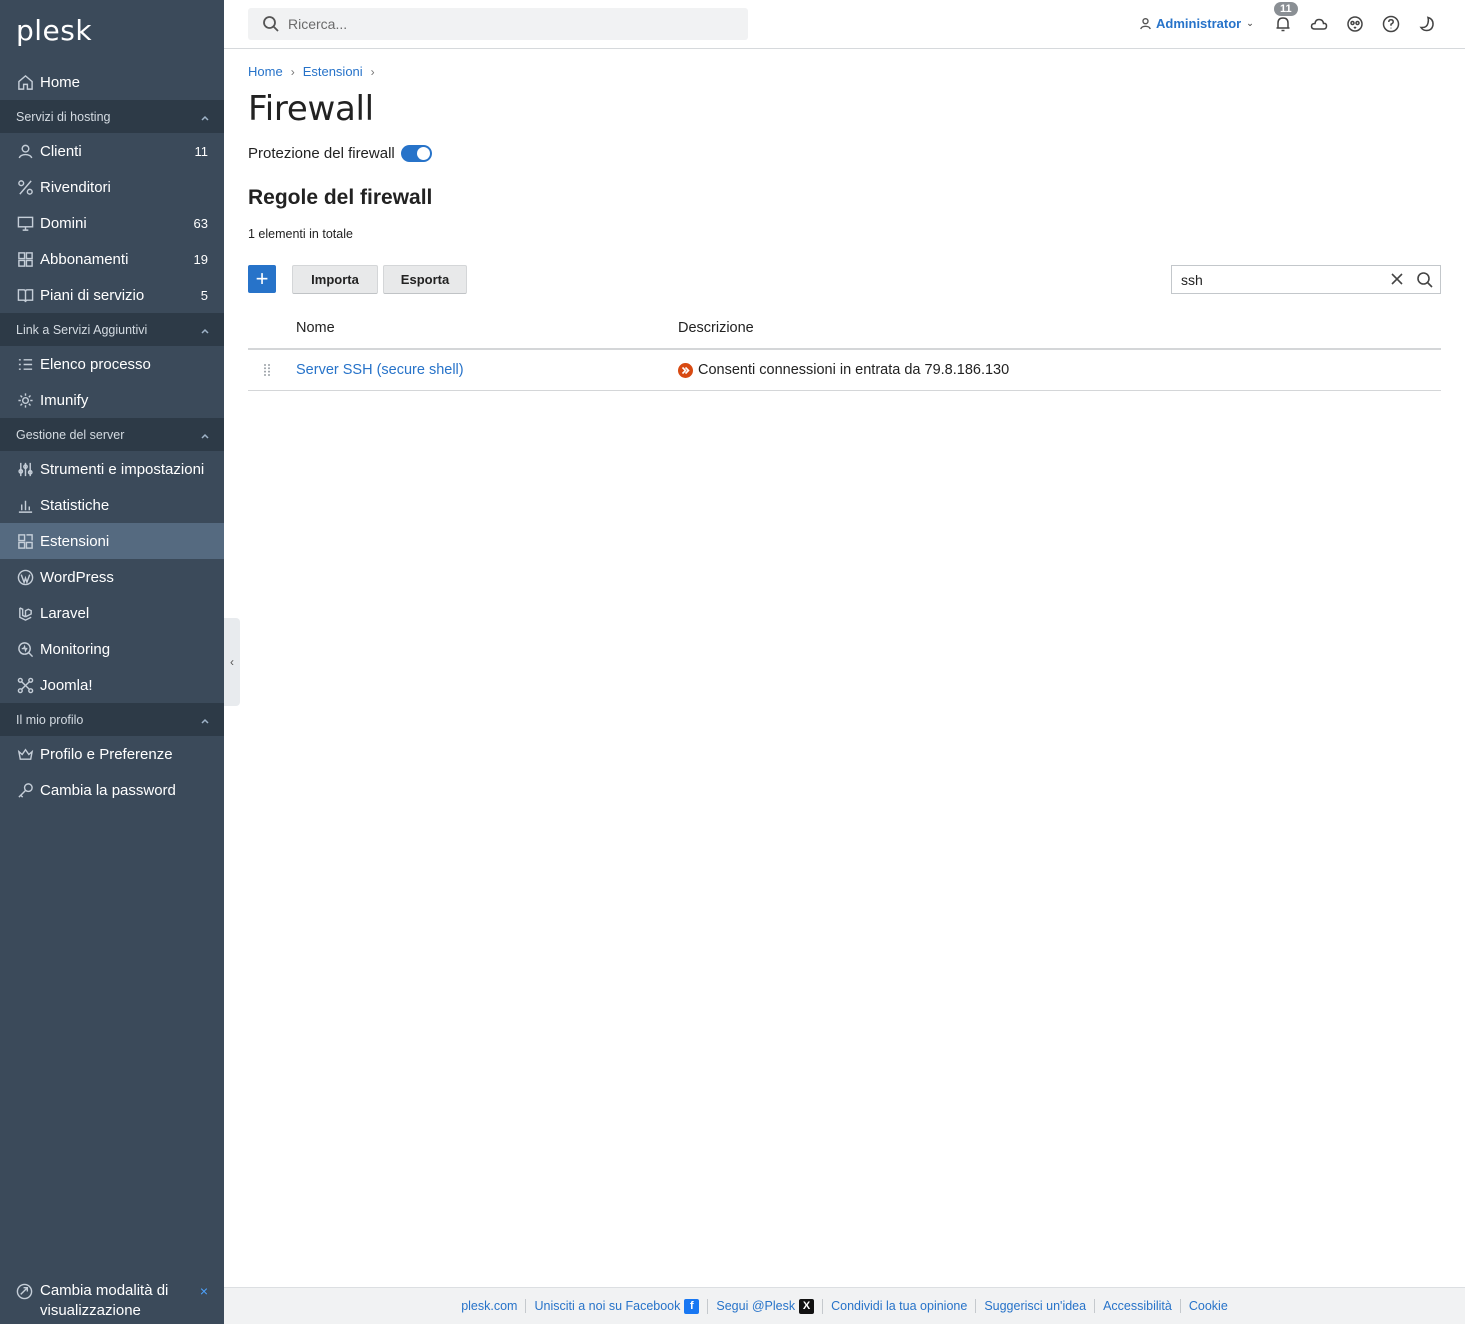 Image resolution: width=1465 pixels, height=1324 pixels. What do you see at coordinates (25, 295) in the screenshot?
I see `book-icon` at bounding box center [25, 295].